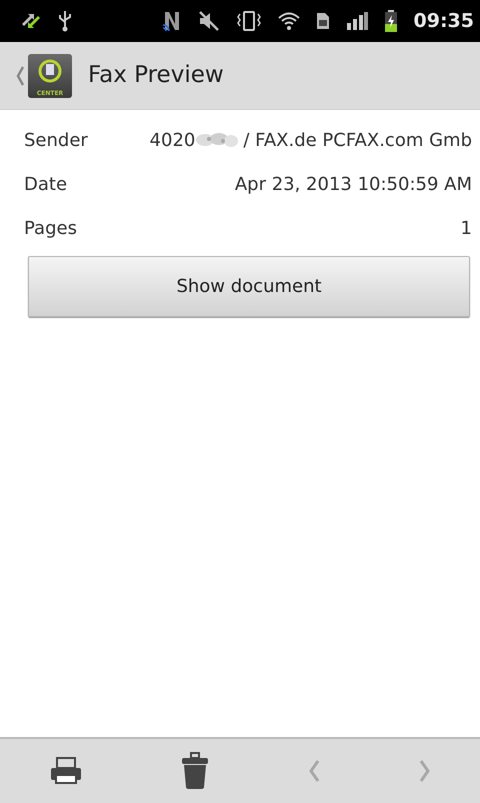  What do you see at coordinates (314, 771) in the screenshot?
I see `previous-icon` at bounding box center [314, 771].